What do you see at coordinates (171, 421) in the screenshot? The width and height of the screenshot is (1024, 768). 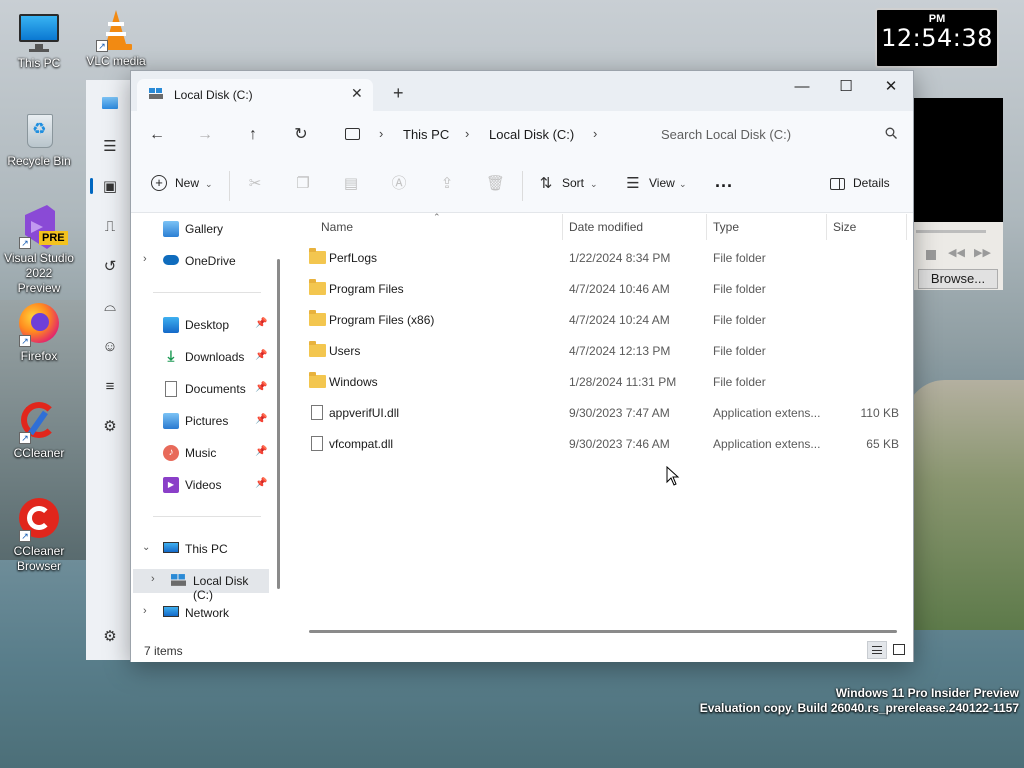 I see `pictures-icon` at bounding box center [171, 421].